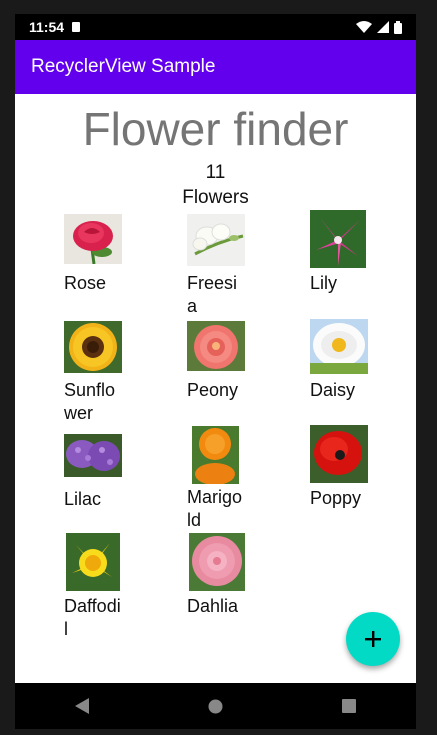 This screenshot has width=437, height=735. Describe the element at coordinates (123, 66) in the screenshot. I see `app-bar-title: RecyclerView Sample` at that location.